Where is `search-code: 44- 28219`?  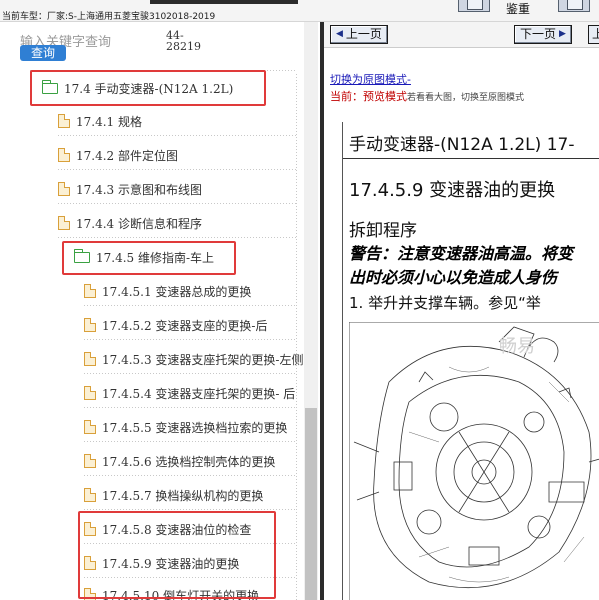 search-code: 44- 28219 is located at coordinates (183, 41).